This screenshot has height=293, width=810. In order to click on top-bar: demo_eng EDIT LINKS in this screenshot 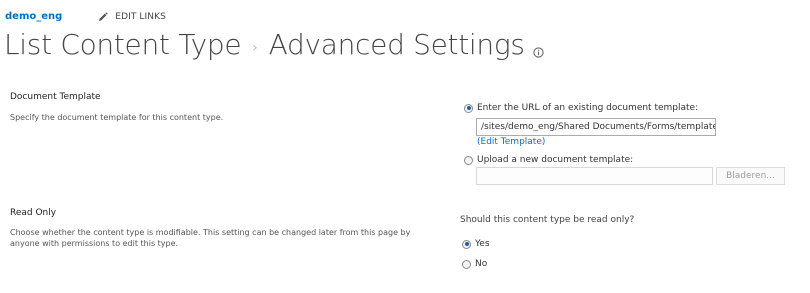, I will do `click(85, 16)`.